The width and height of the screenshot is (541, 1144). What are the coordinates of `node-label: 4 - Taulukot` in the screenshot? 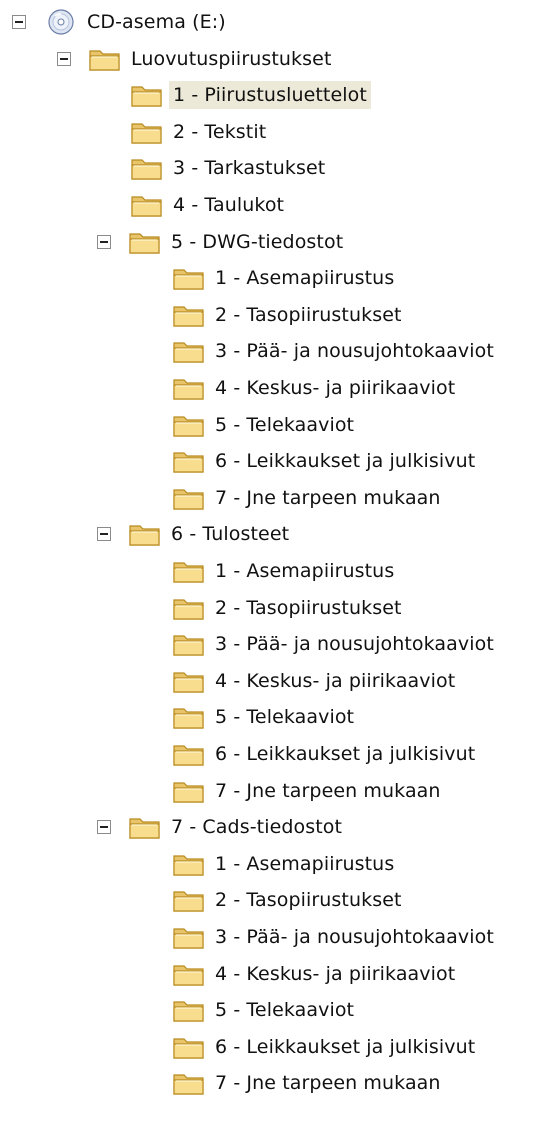 It's located at (228, 205).